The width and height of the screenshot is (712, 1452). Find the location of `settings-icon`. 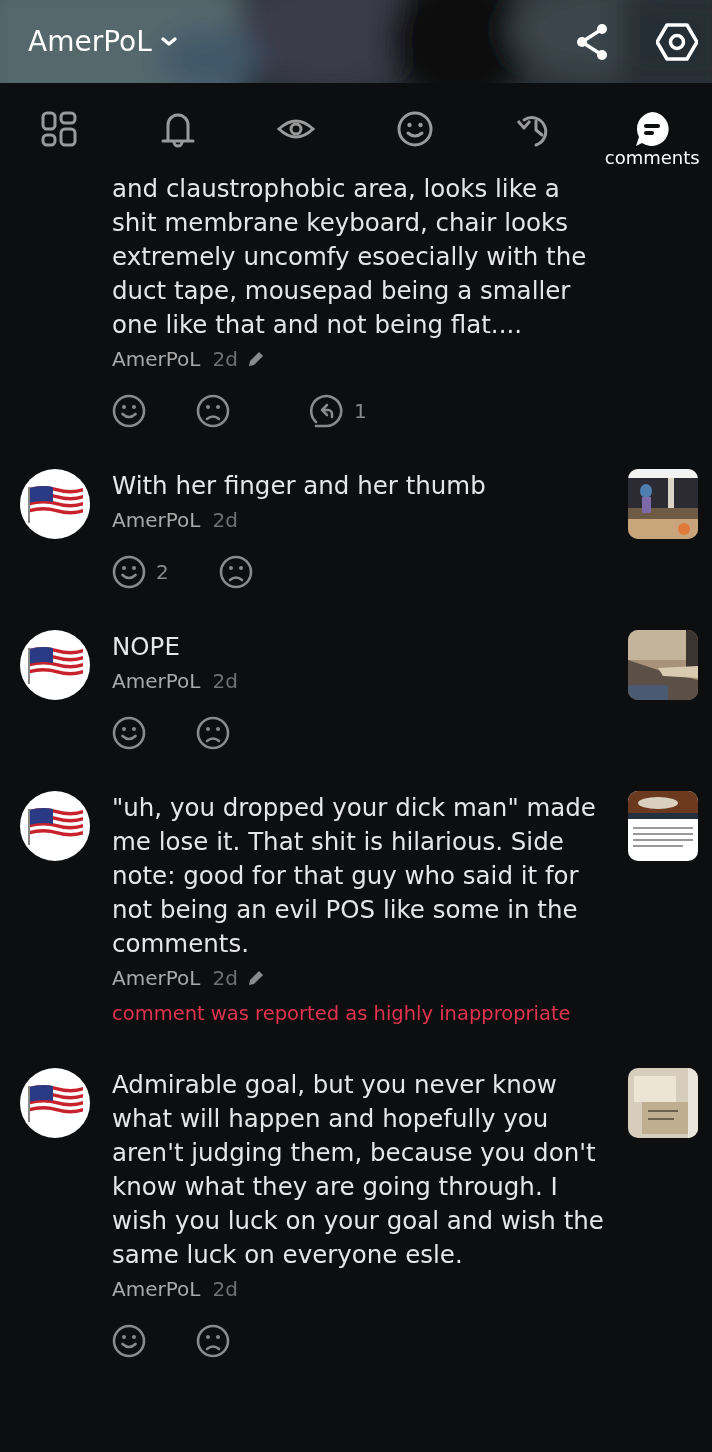

settings-icon is located at coordinates (677, 41).